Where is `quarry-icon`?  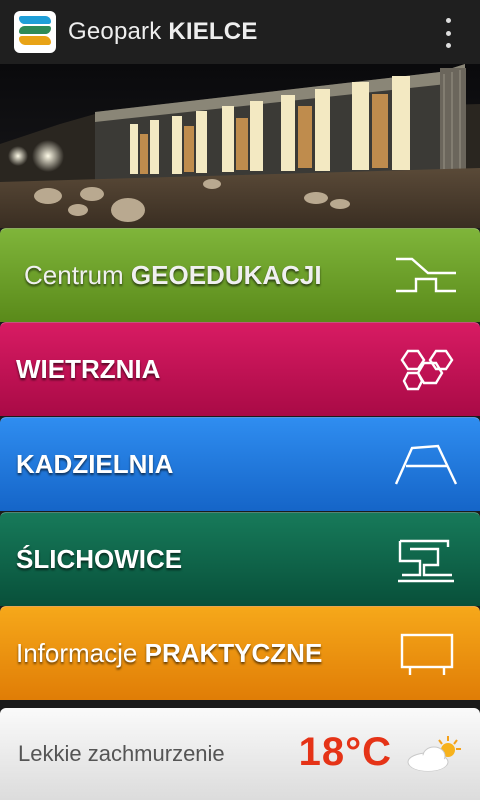 quarry-icon is located at coordinates (426, 464).